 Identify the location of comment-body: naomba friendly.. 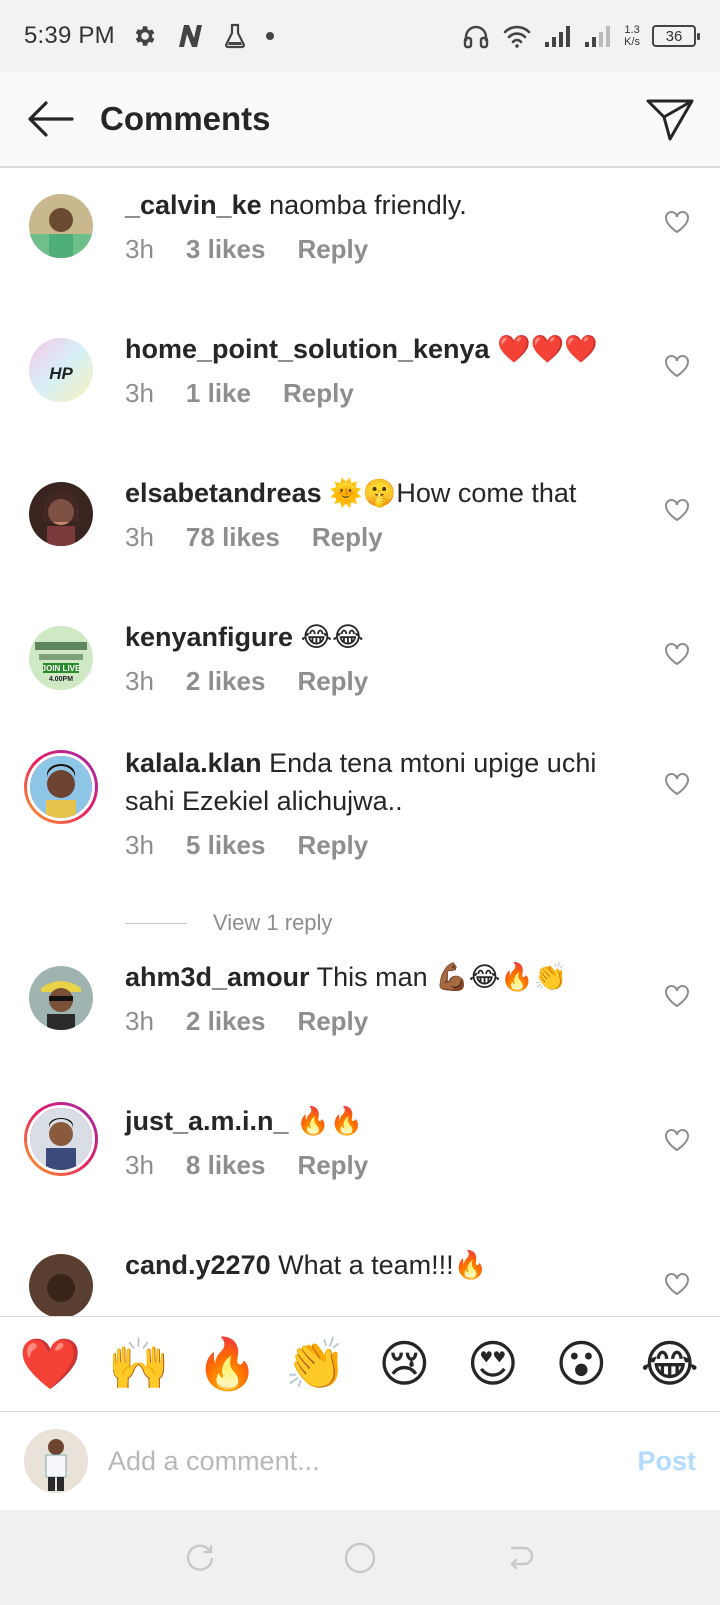
(364, 205).